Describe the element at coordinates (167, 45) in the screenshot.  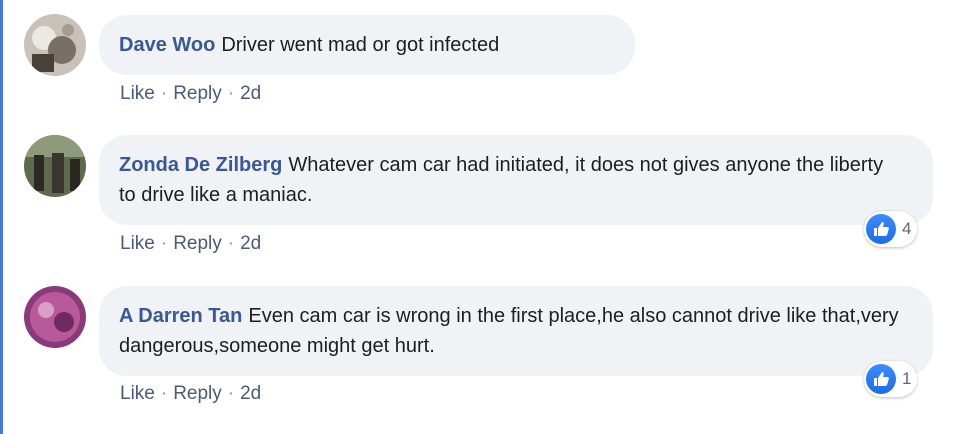
I see `comment-author: Dave Woo` at that location.